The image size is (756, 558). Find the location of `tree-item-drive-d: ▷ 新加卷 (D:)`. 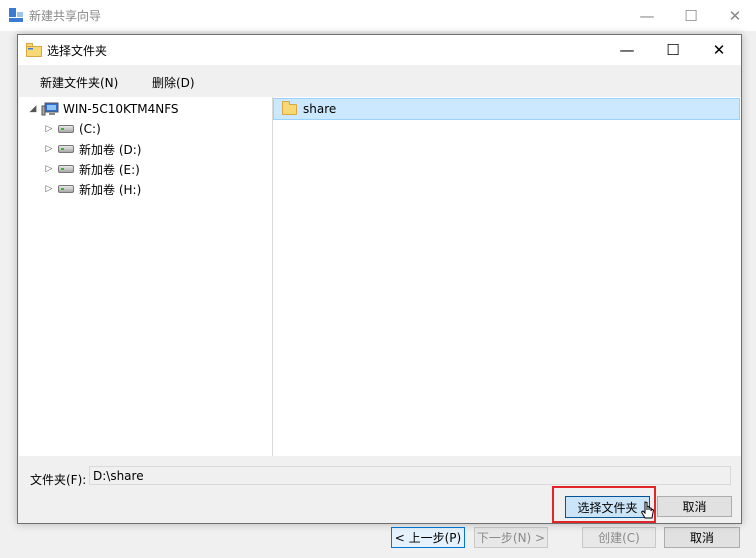

tree-item-drive-d: ▷ 新加卷 (D:) is located at coordinates (92, 149).